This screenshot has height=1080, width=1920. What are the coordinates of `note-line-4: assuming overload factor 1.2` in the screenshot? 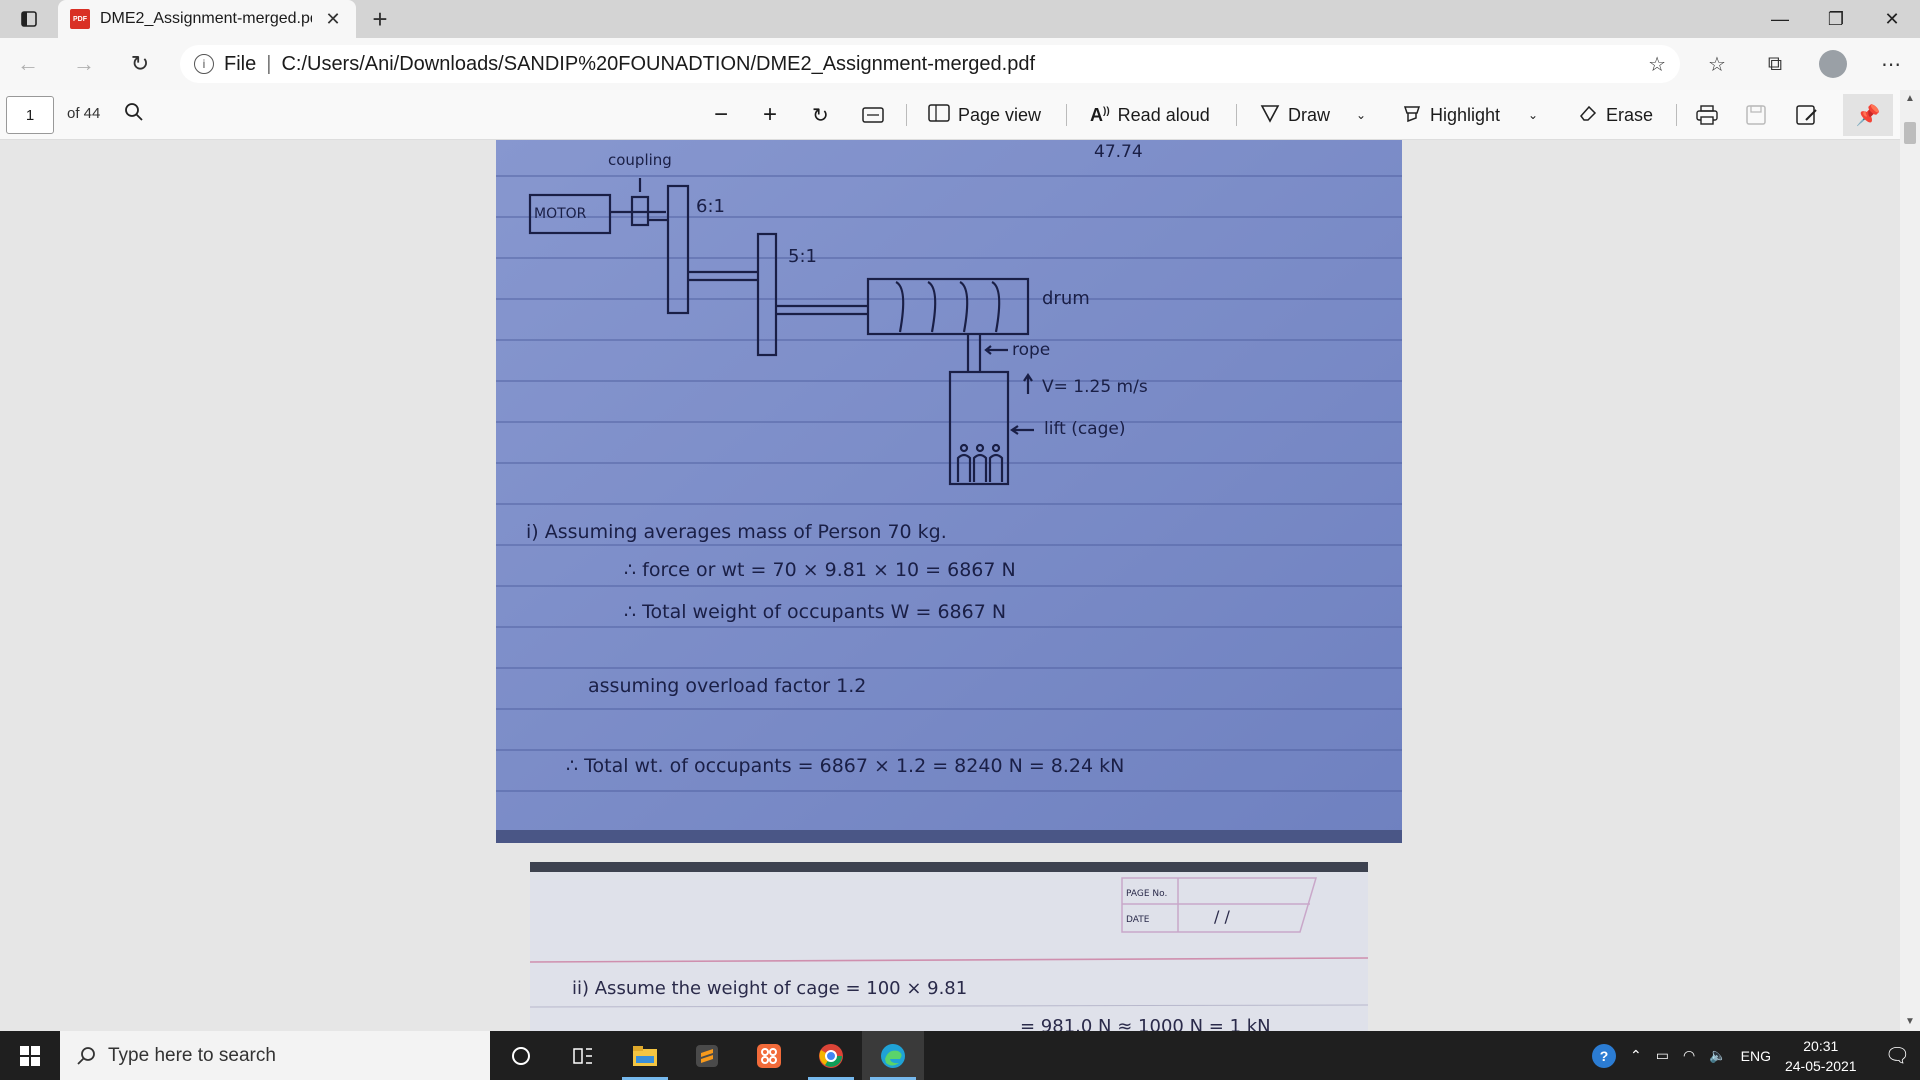 It's located at (727, 686).